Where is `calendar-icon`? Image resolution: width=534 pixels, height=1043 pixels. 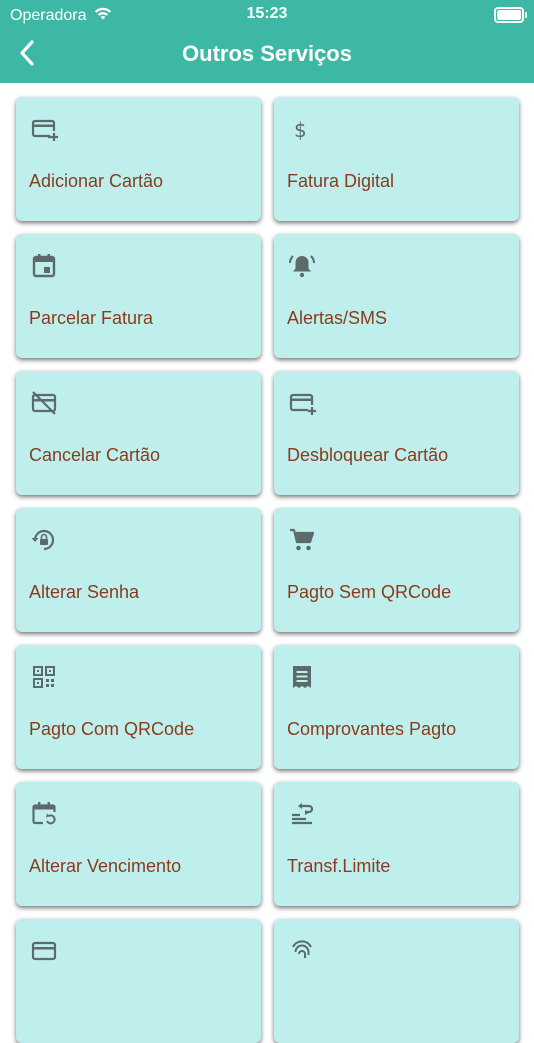
calendar-icon is located at coordinates (44, 266).